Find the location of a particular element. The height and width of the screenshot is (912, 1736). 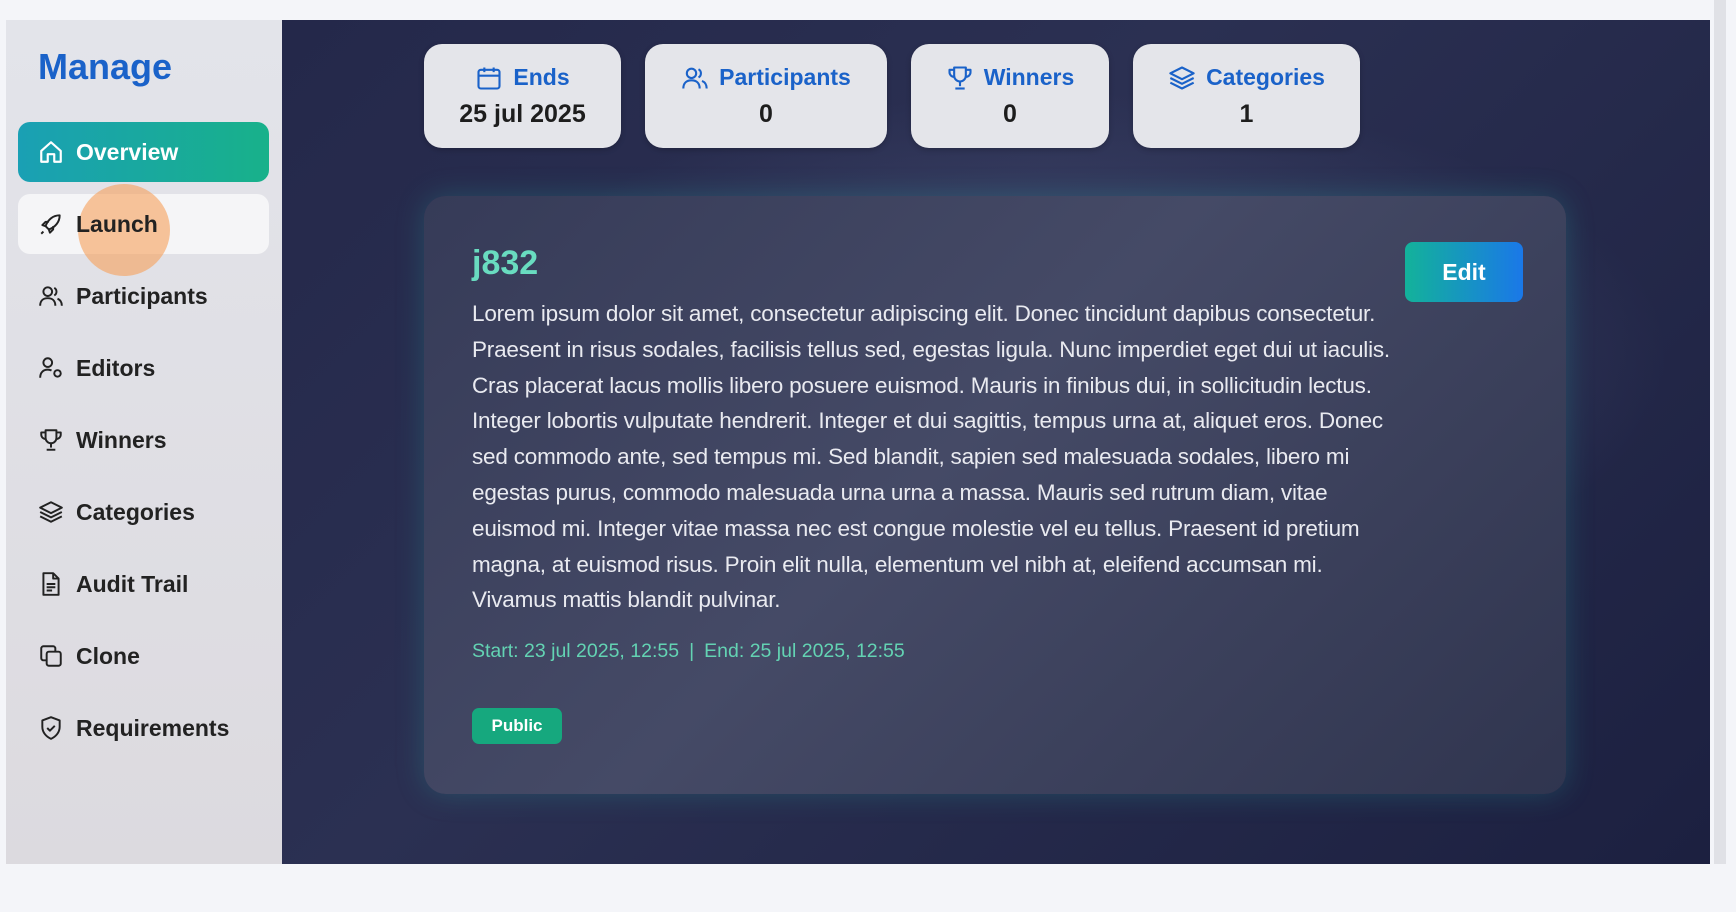

calendar-icon is located at coordinates (489, 78).